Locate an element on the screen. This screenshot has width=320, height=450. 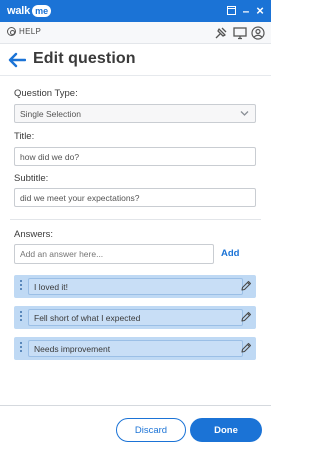
answer-row: Needs improvement is located at coordinates (135, 348).